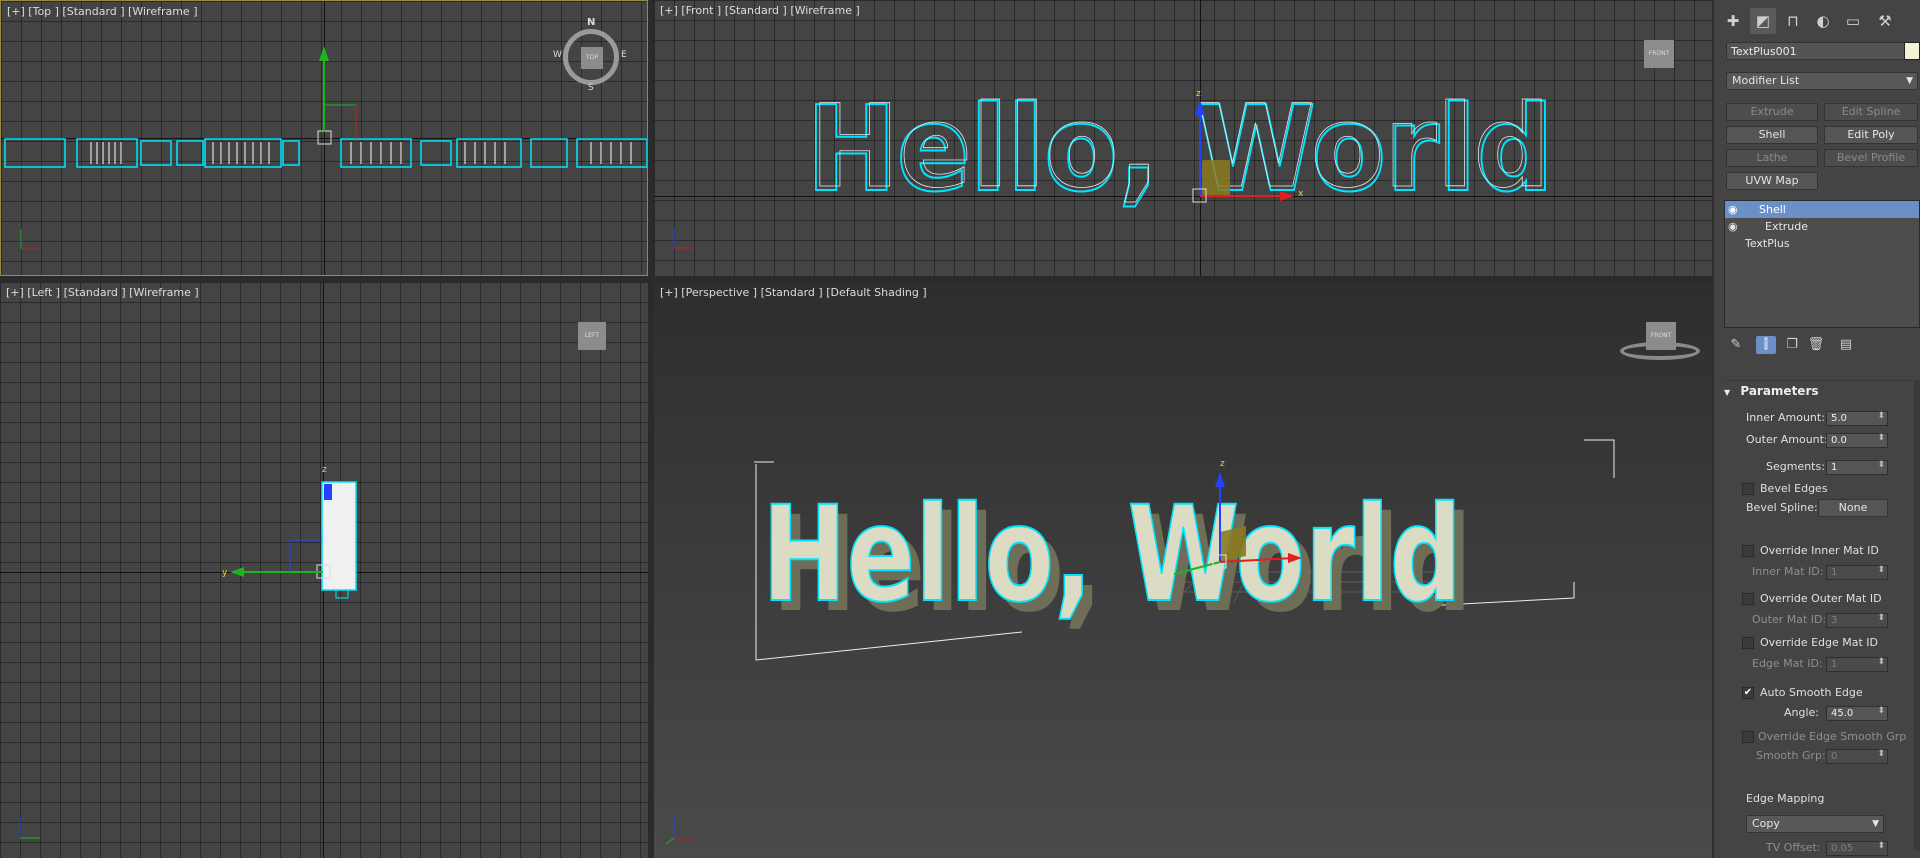 The height and width of the screenshot is (858, 1920). What do you see at coordinates (225, 573) in the screenshot?
I see `svg-text: y` at bounding box center [225, 573].